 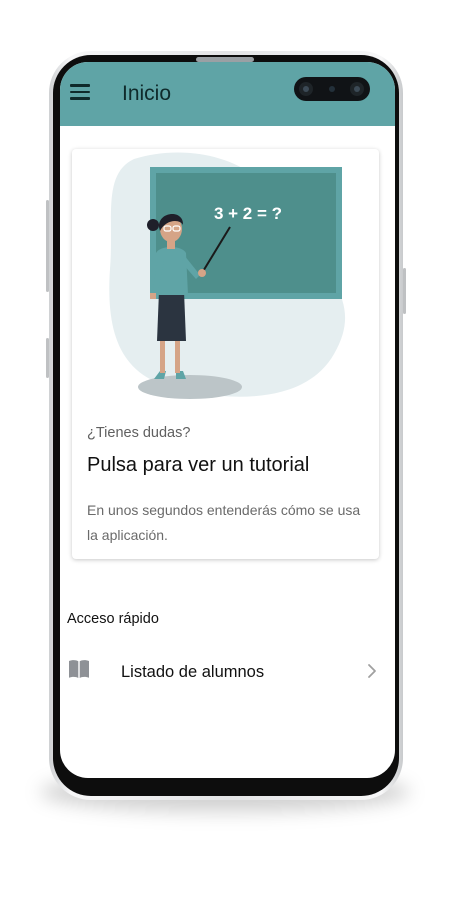 I want to click on student-list-label: Listado de alumnos, so click(x=193, y=672).